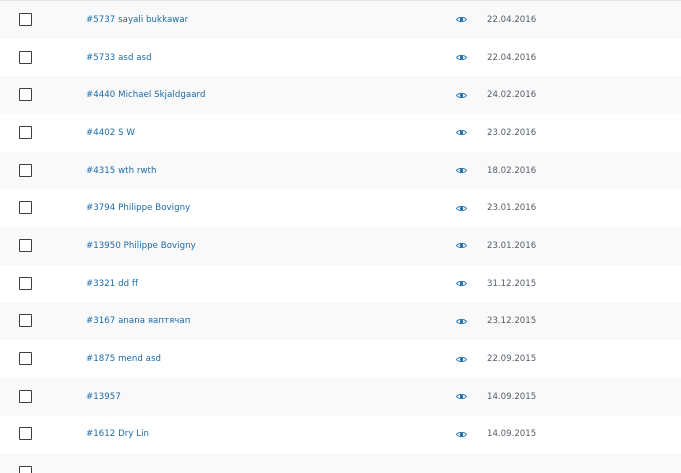 This screenshot has height=473, width=681. Describe the element at coordinates (145, 95) in the screenshot. I see `order-title-link: #4440 Michael Skjaldgaard` at that location.